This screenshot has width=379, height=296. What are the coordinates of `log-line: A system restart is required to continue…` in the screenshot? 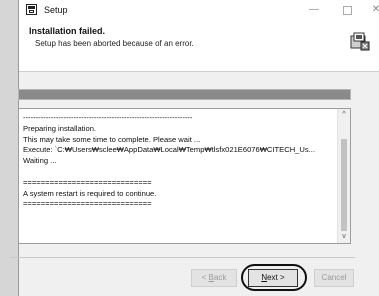 It's located at (90, 193).